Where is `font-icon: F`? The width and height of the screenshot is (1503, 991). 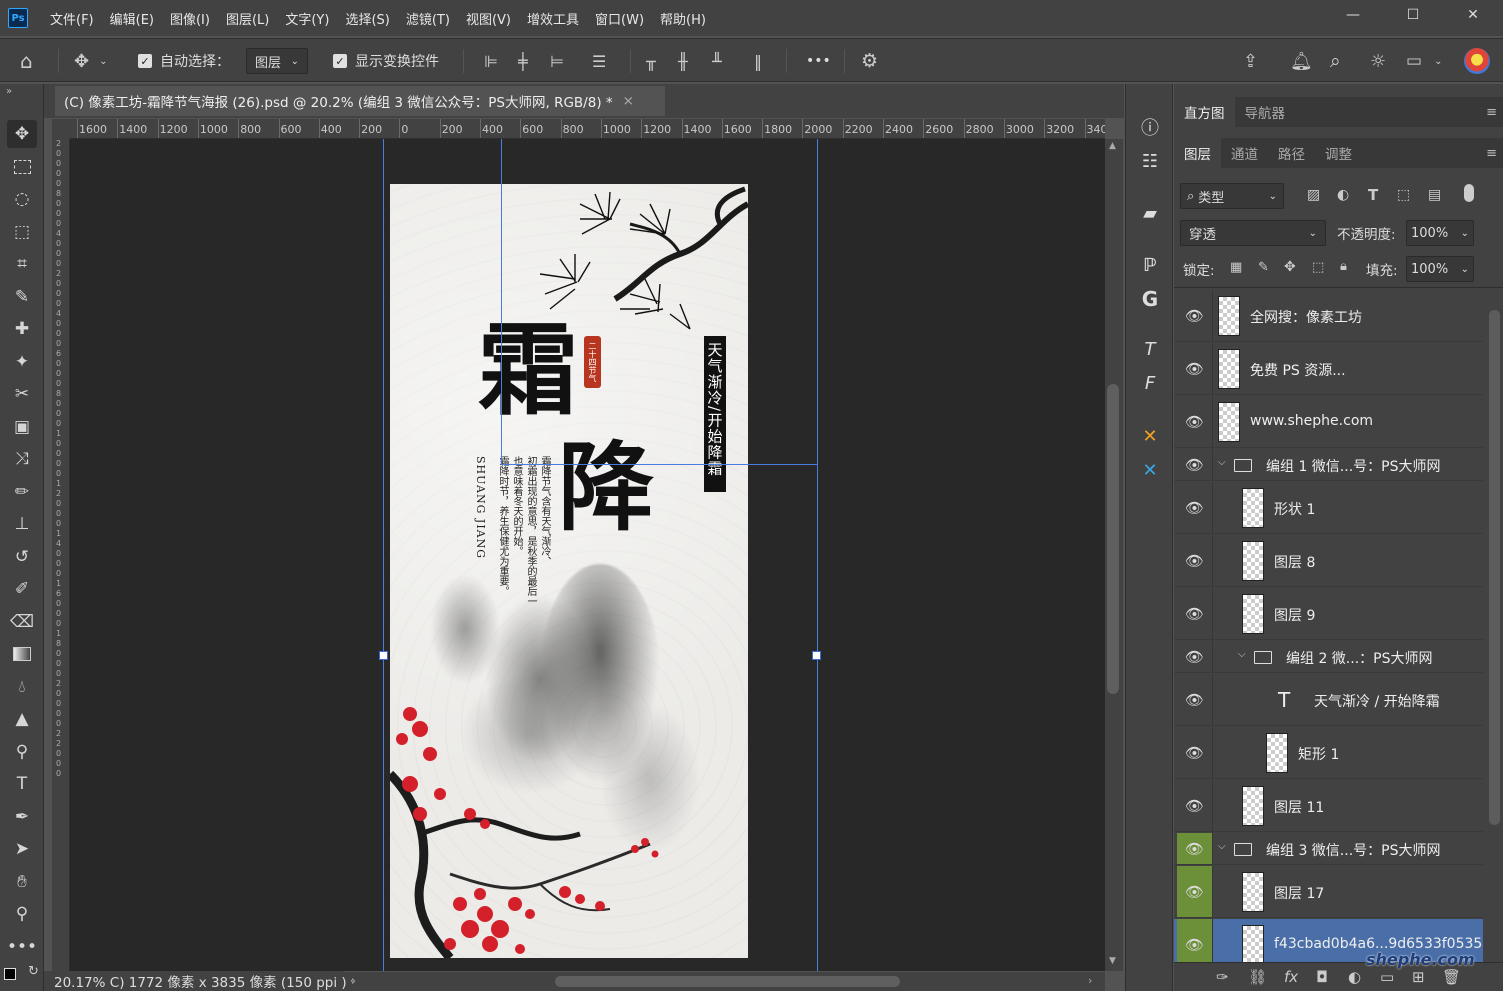 font-icon: F is located at coordinates (1150, 383).